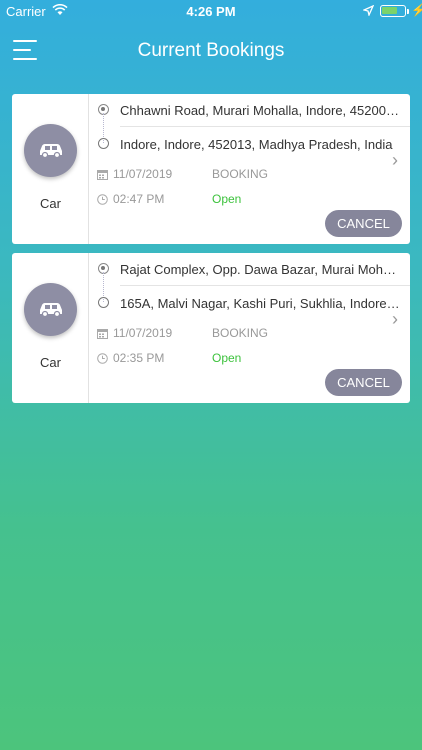  Describe the element at coordinates (139, 199) in the screenshot. I see `booking-time: 02:47 PM` at that location.